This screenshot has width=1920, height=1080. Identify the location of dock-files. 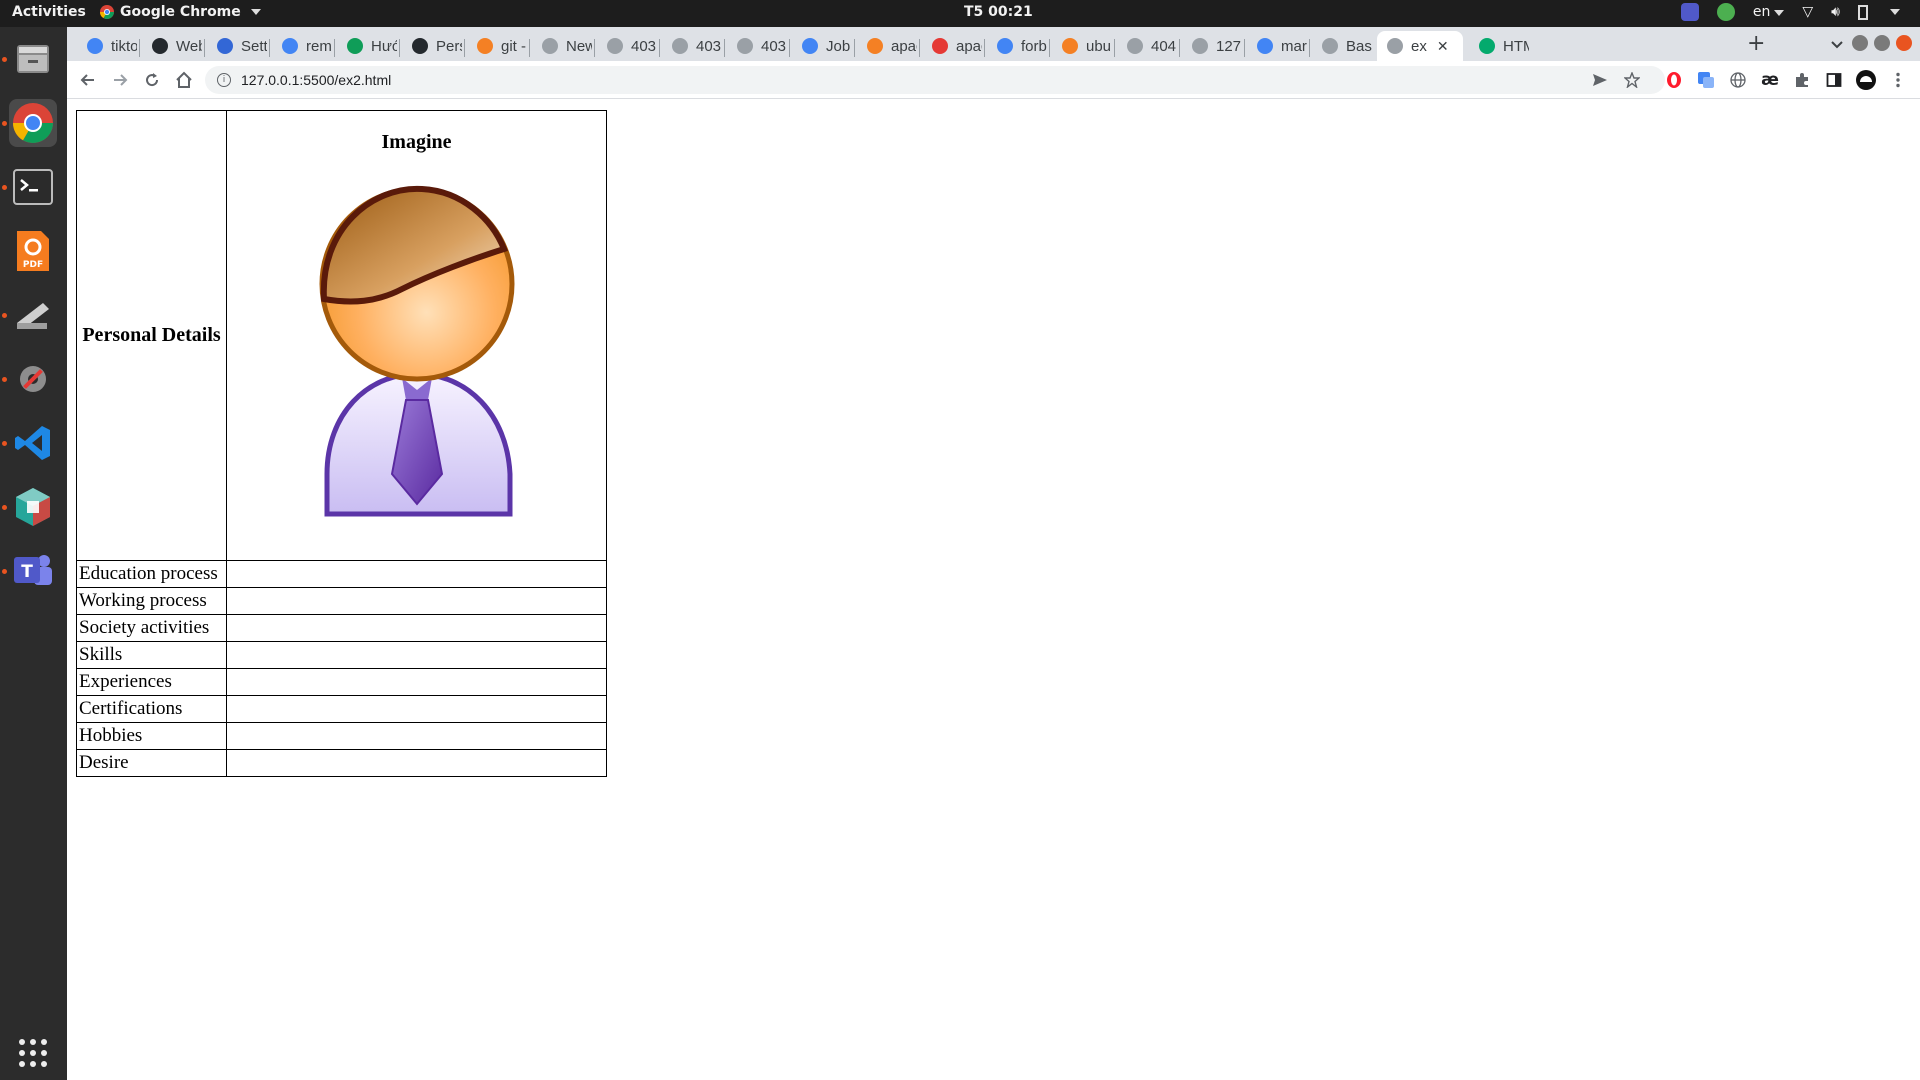
(33, 59).